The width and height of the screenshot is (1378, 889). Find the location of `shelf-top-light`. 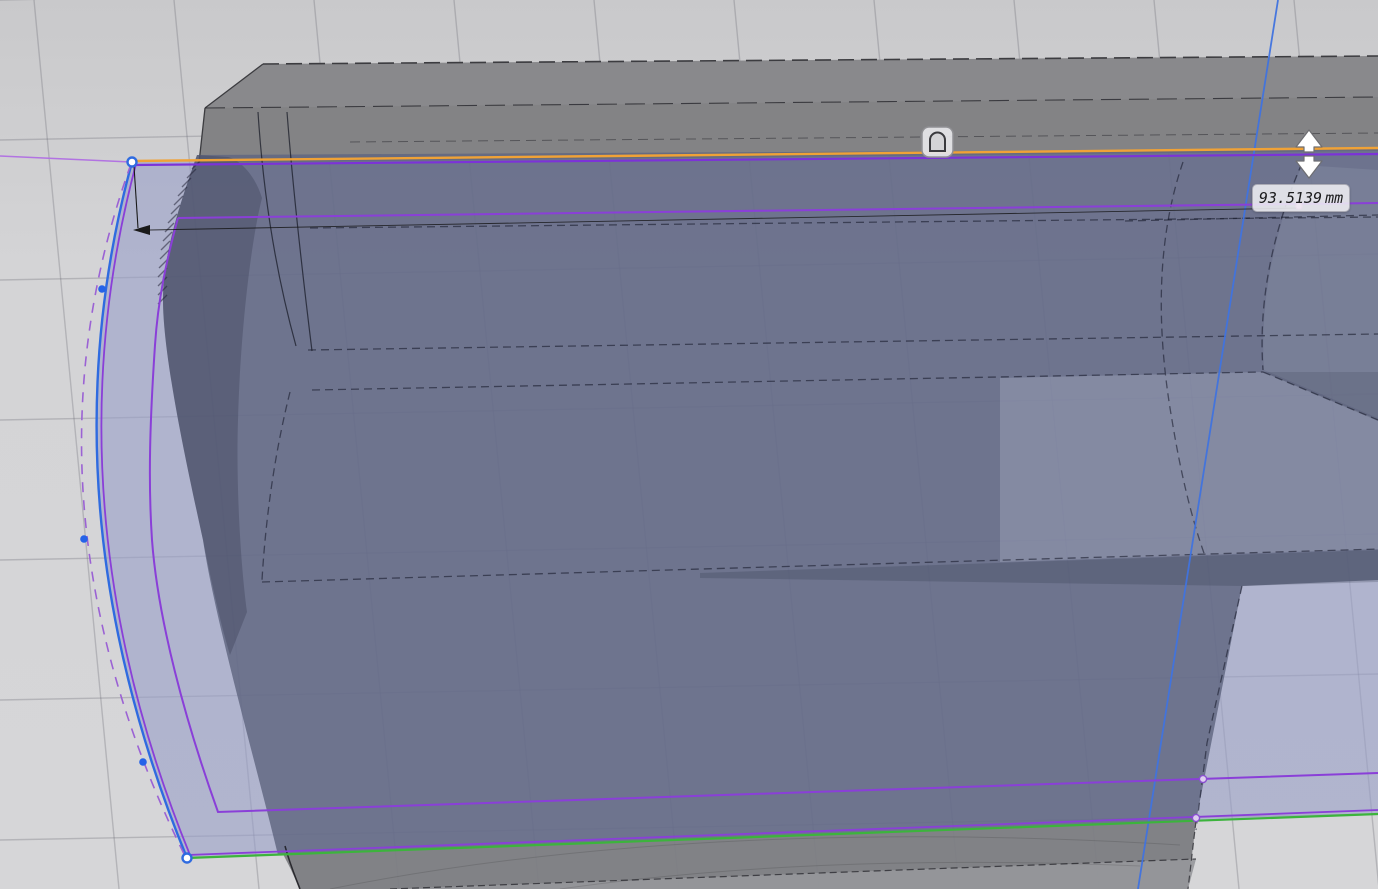

shelf-top-light is located at coordinates (1189, 467).